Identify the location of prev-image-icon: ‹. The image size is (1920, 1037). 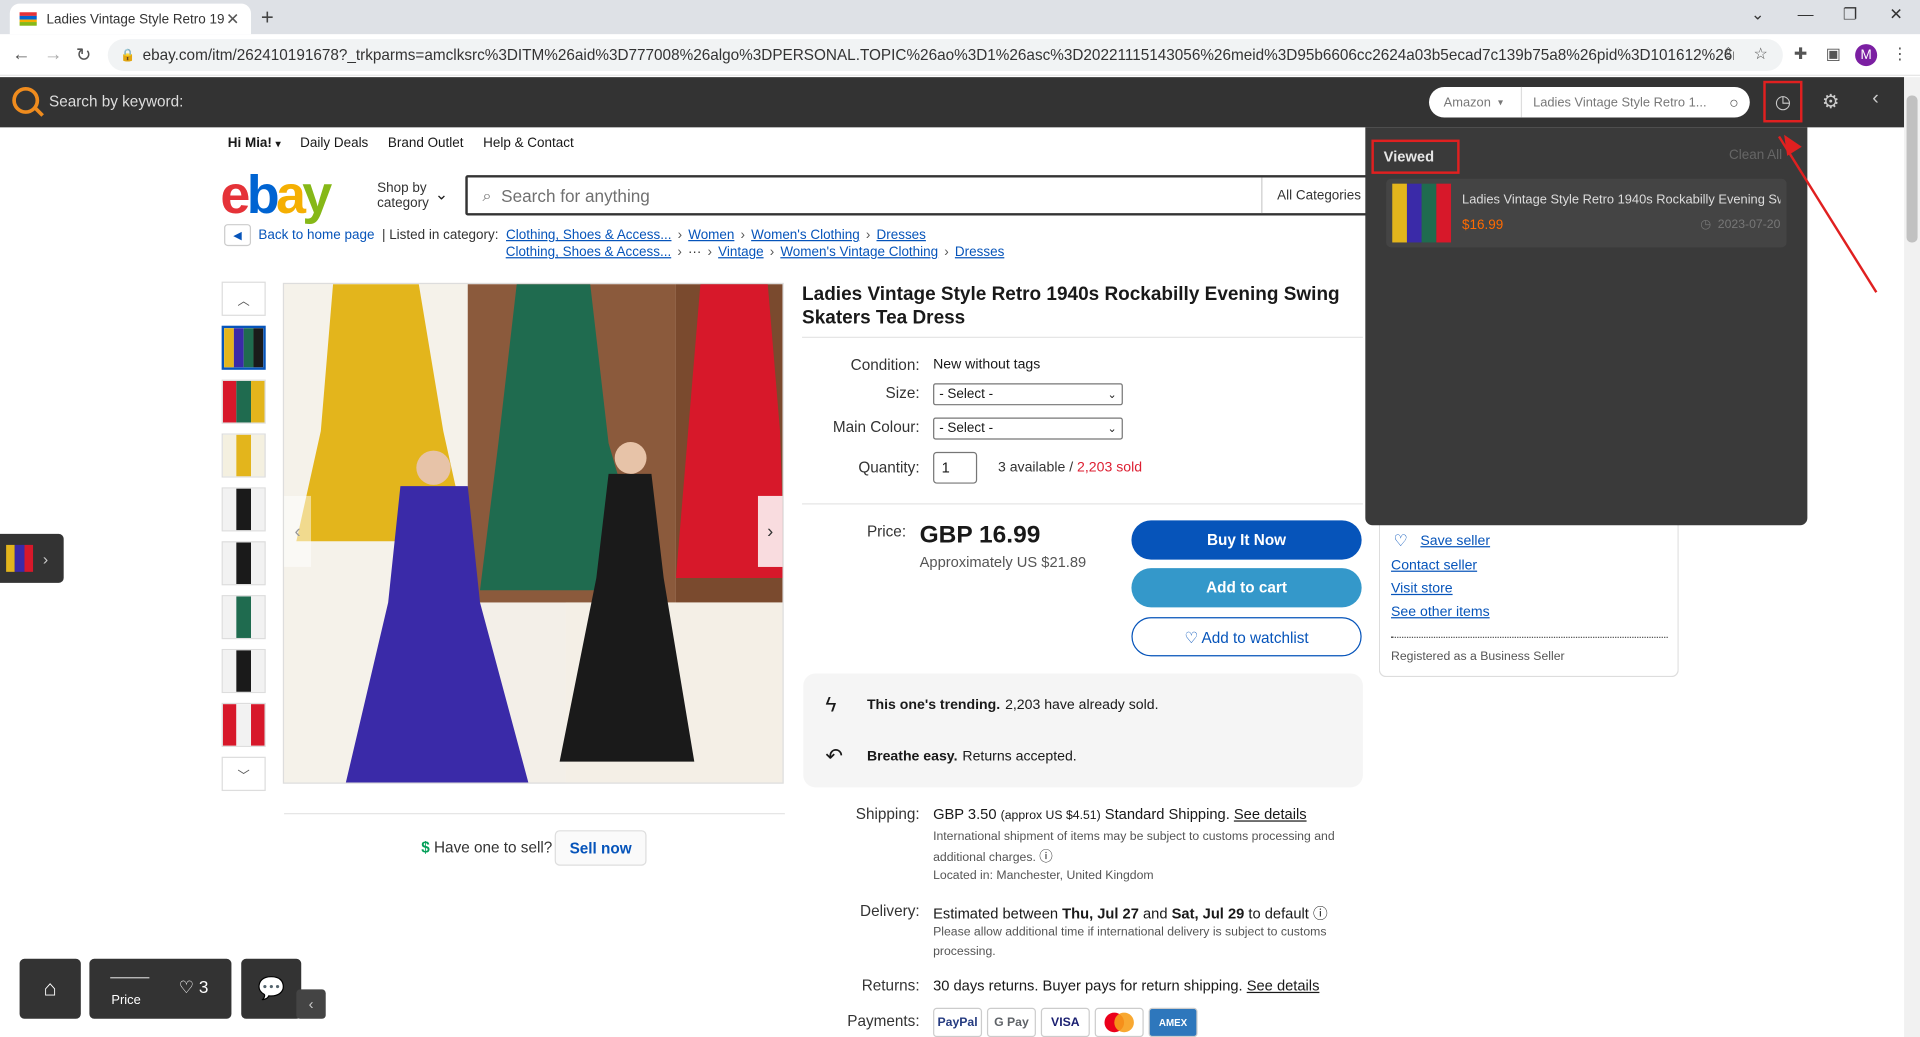
(298, 531).